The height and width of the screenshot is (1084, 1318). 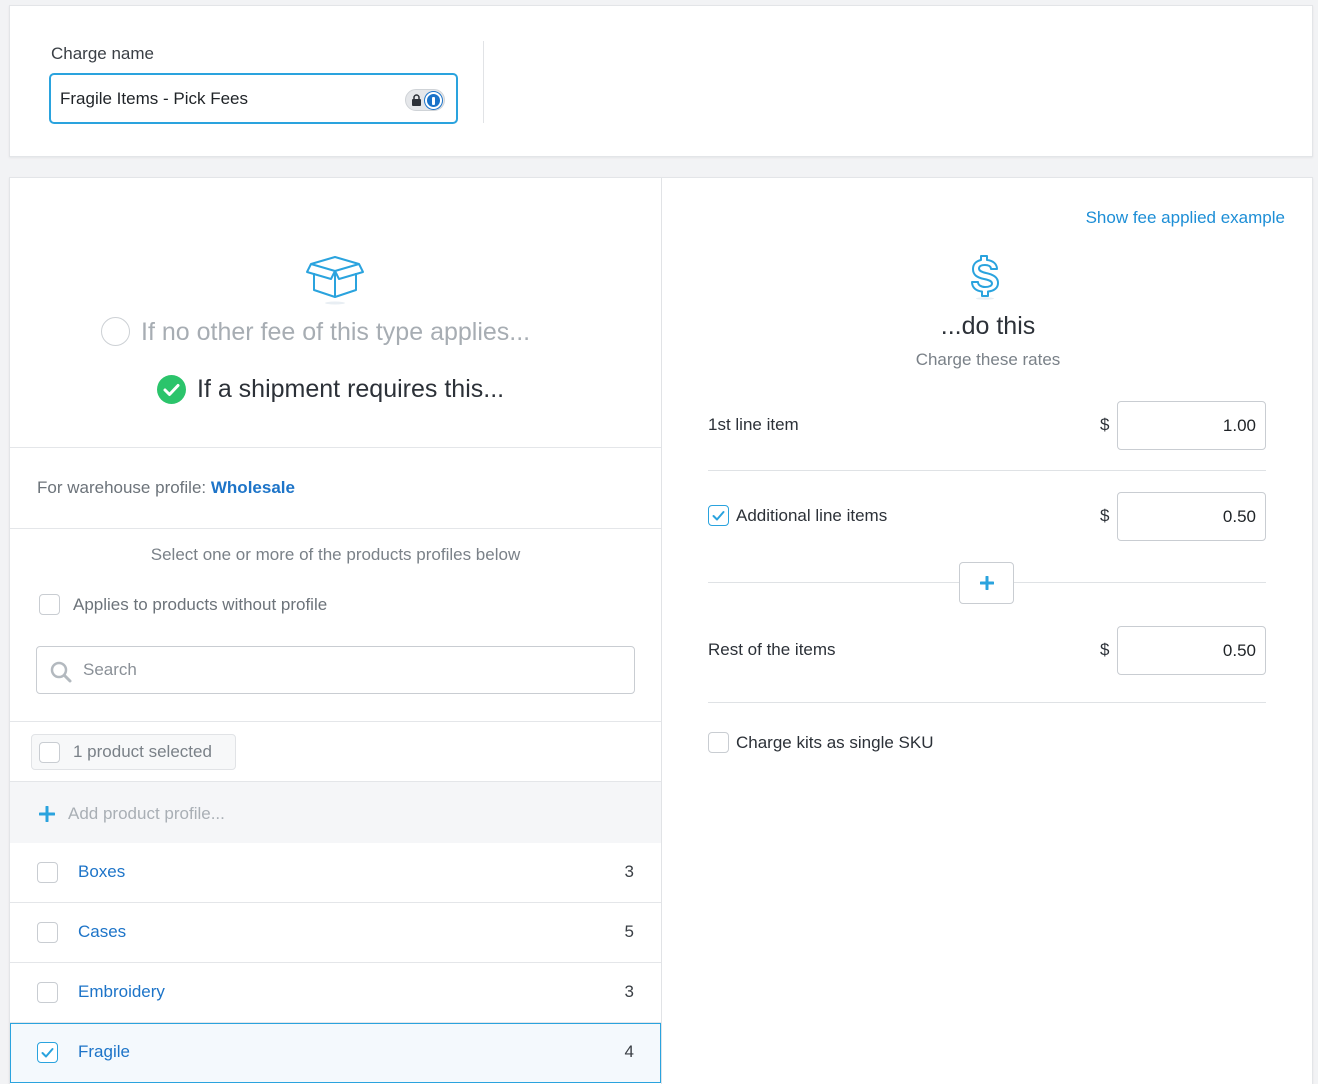 I want to click on rest-of-items-rate-input: 0.50, so click(x=1191, y=650).